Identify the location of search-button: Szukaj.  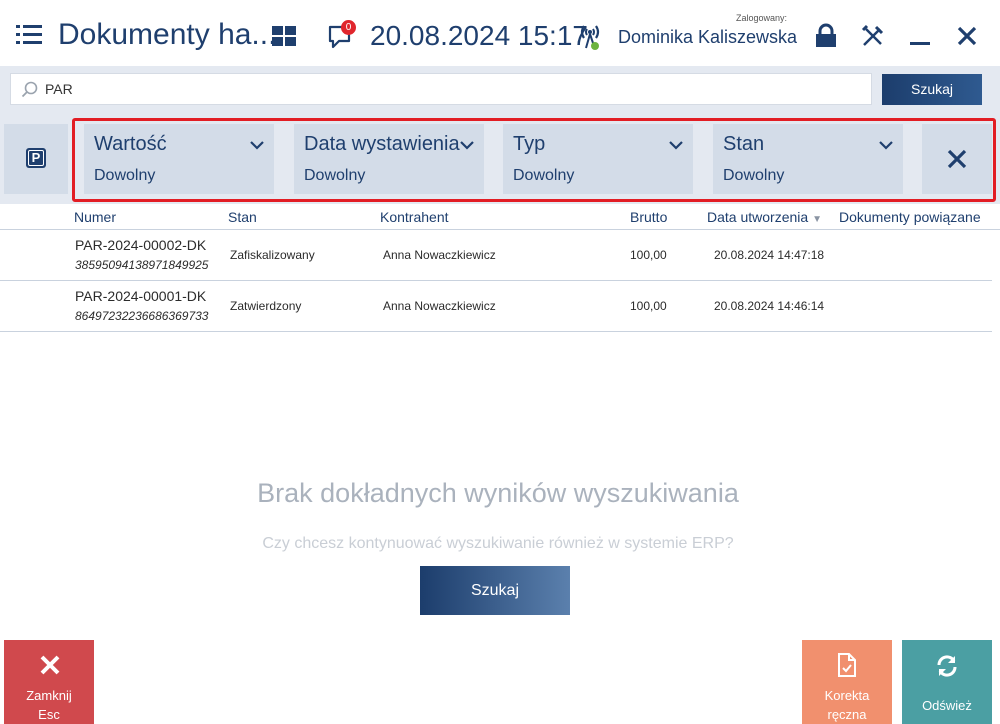
(932, 89).